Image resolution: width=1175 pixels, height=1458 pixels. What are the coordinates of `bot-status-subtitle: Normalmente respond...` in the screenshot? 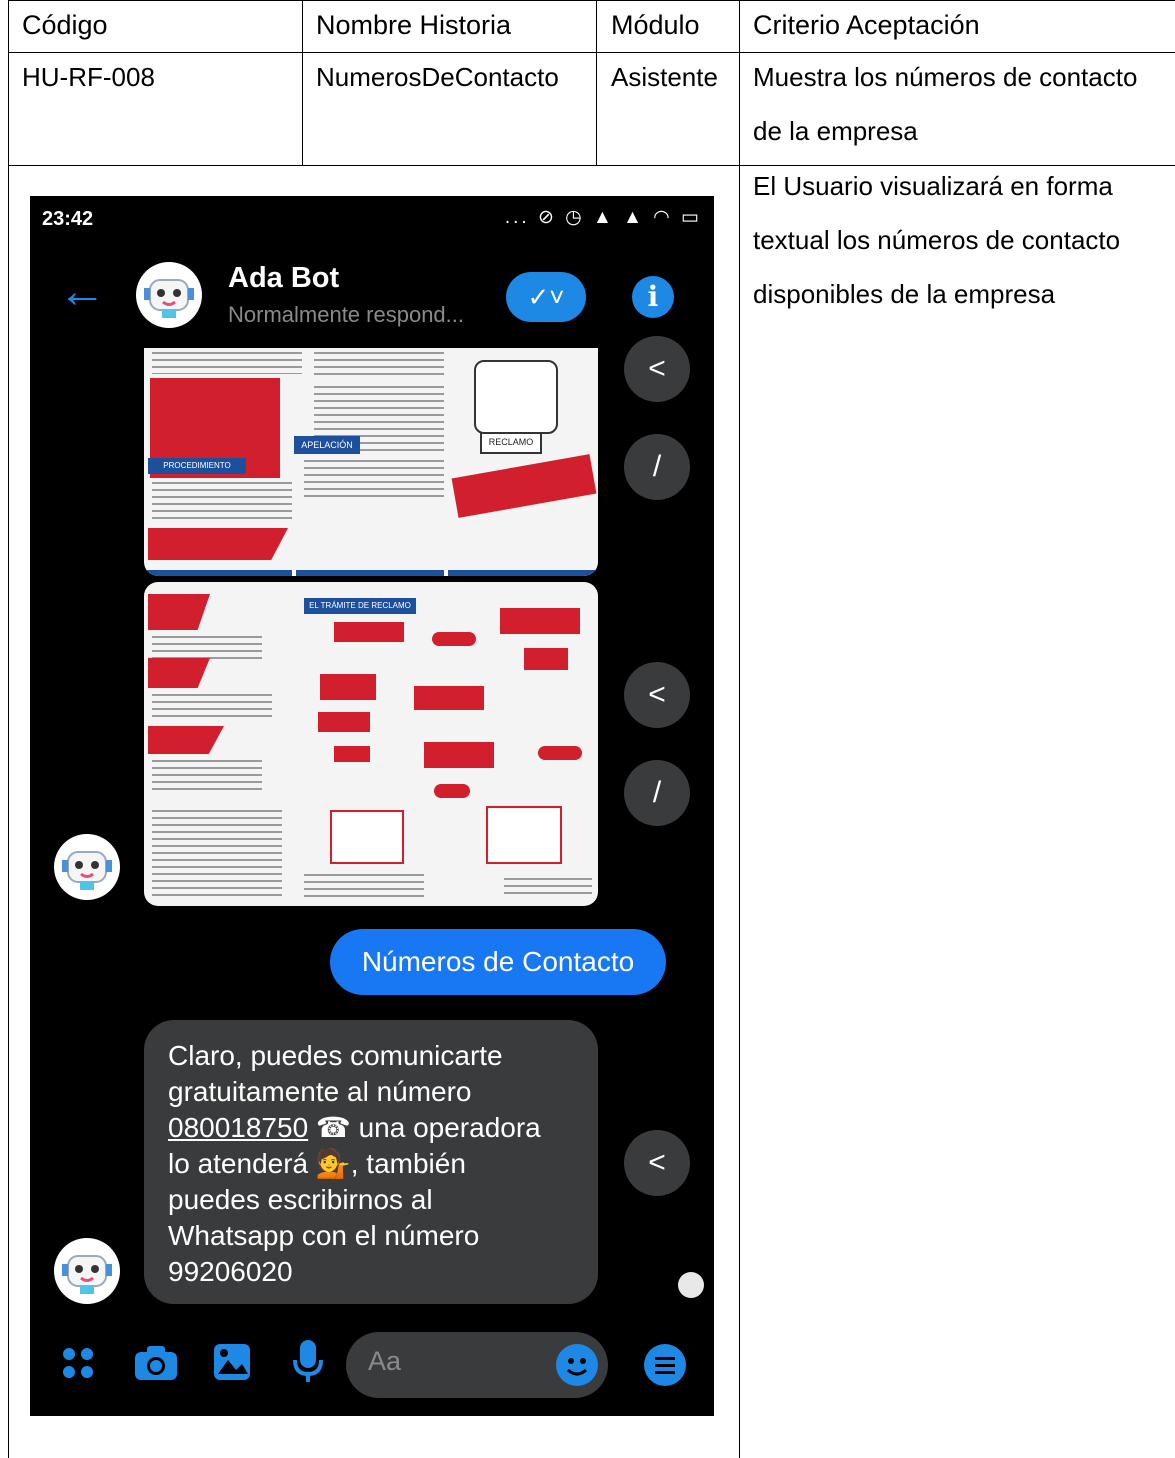 It's located at (346, 314).